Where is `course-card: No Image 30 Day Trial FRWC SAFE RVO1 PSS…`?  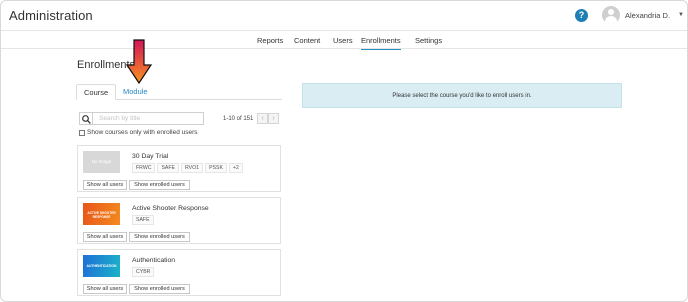 course-card: No Image 30 Day Trial FRWC SAFE RVO1 PSS… is located at coordinates (179, 168).